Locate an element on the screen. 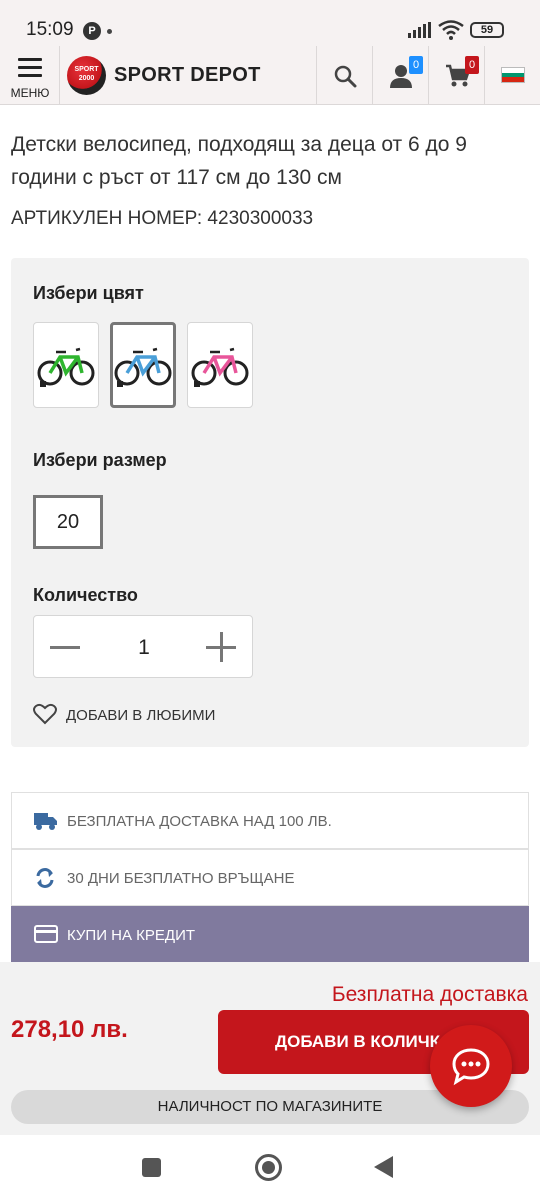 The height and width of the screenshot is (1200, 540). add-to-favorites-button: ДОБАВИ В ЛЮБИМИ is located at coordinates (124, 715).